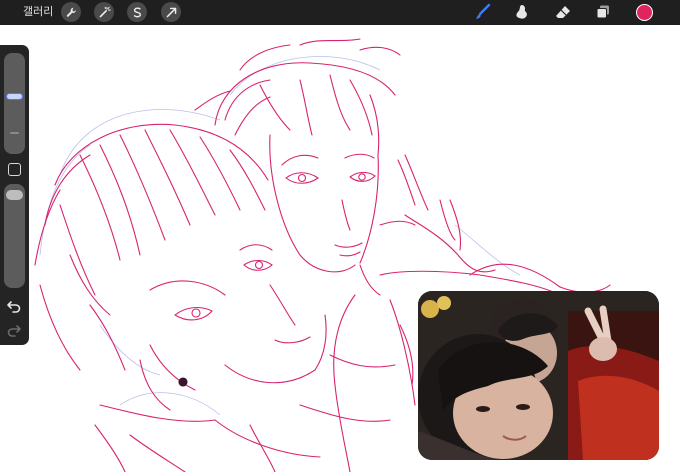  What do you see at coordinates (340, 12) in the screenshot?
I see `top-toolbar: 갤러리` at bounding box center [340, 12].